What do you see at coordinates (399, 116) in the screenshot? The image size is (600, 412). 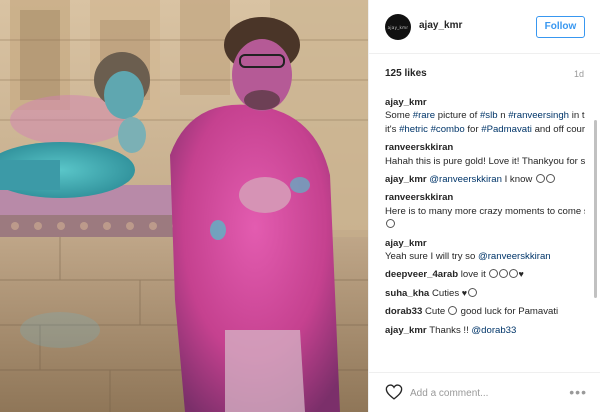 I see `comment-text-segment: Some` at bounding box center [399, 116].